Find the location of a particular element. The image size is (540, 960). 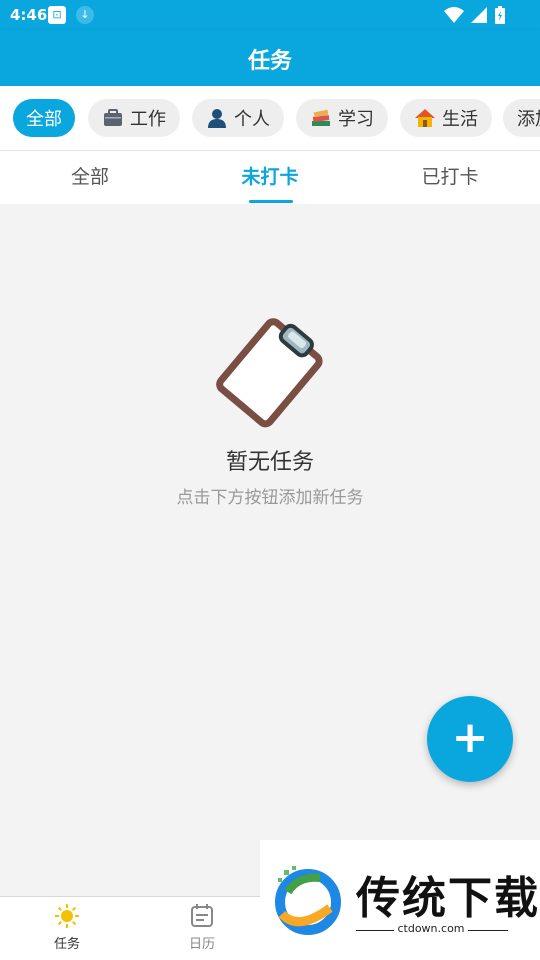

tab-unchecked: 未打卡 is located at coordinates (270, 178).